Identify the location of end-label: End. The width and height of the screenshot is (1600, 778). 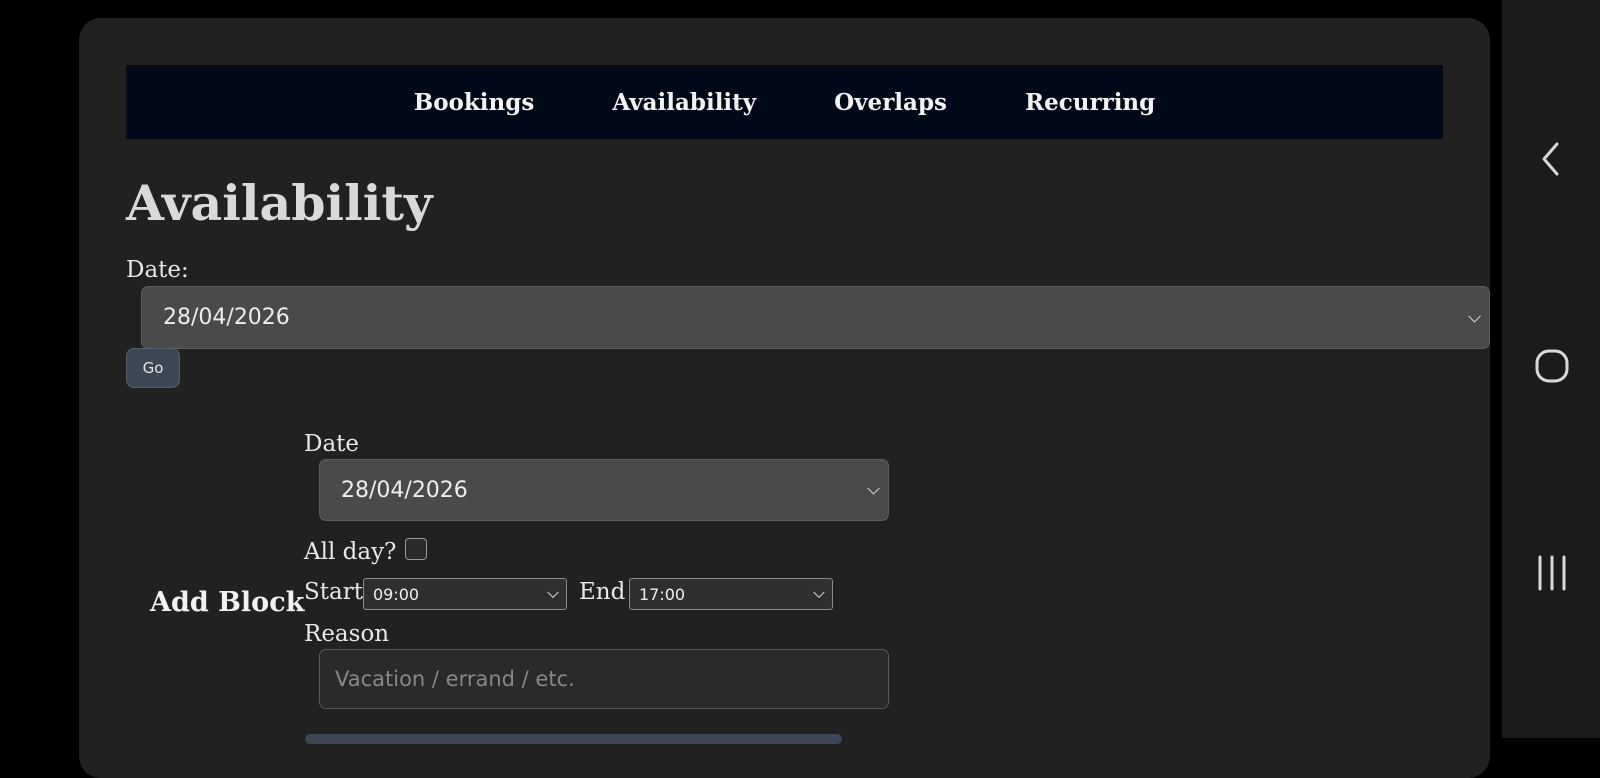
(602, 592).